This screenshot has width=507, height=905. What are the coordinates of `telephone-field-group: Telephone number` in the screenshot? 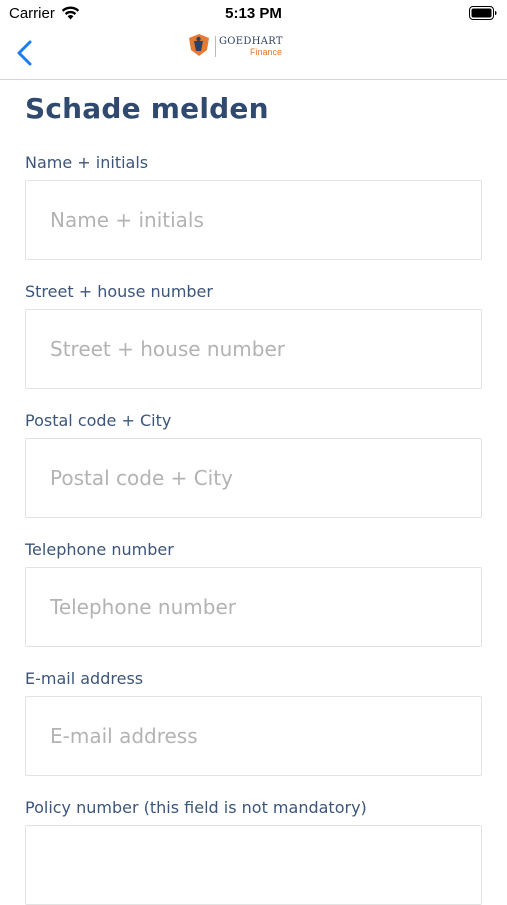 It's located at (253, 593).